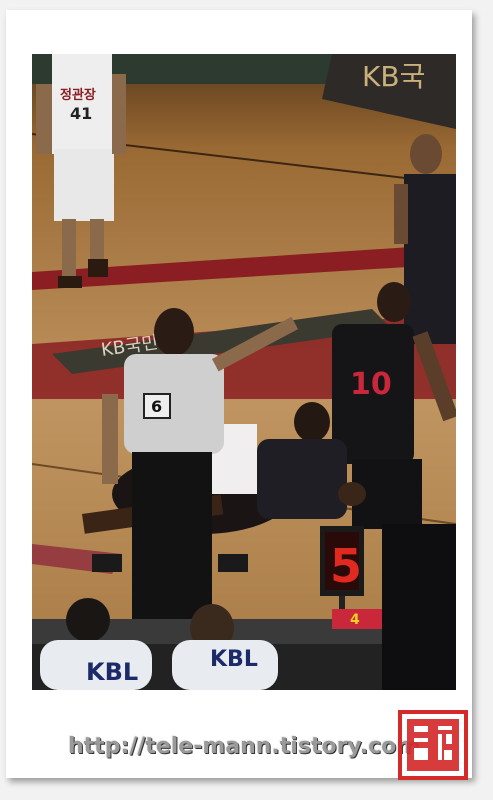 The width and height of the screenshot is (493, 800). What do you see at coordinates (244, 746) in the screenshot?
I see `blog-url: http://tele-mann.tistory.com` at bounding box center [244, 746].